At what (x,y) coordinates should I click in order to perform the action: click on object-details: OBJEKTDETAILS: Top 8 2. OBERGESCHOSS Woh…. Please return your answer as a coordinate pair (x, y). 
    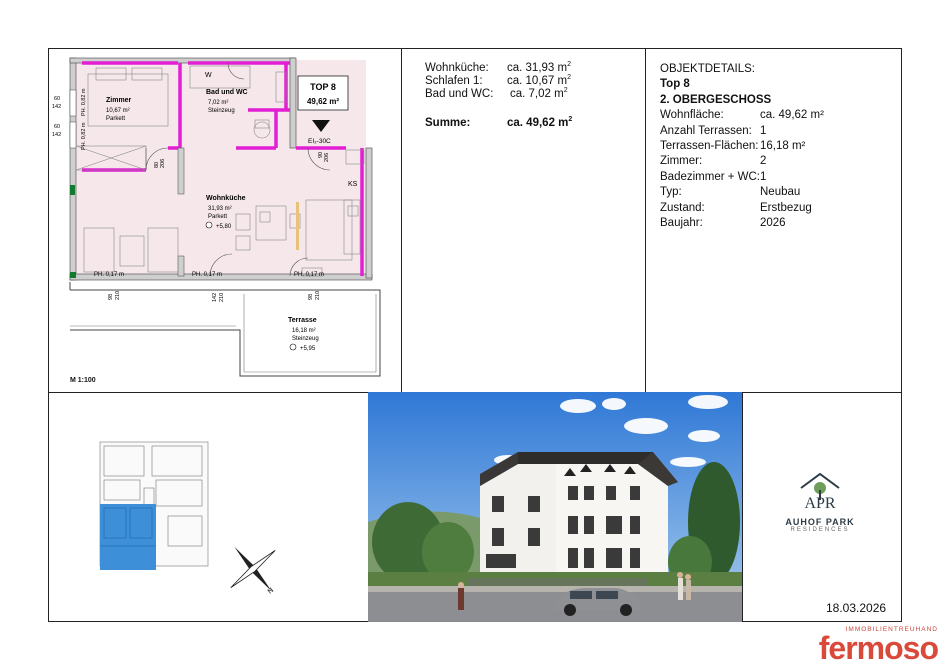
    Looking at the image, I should click on (742, 146).